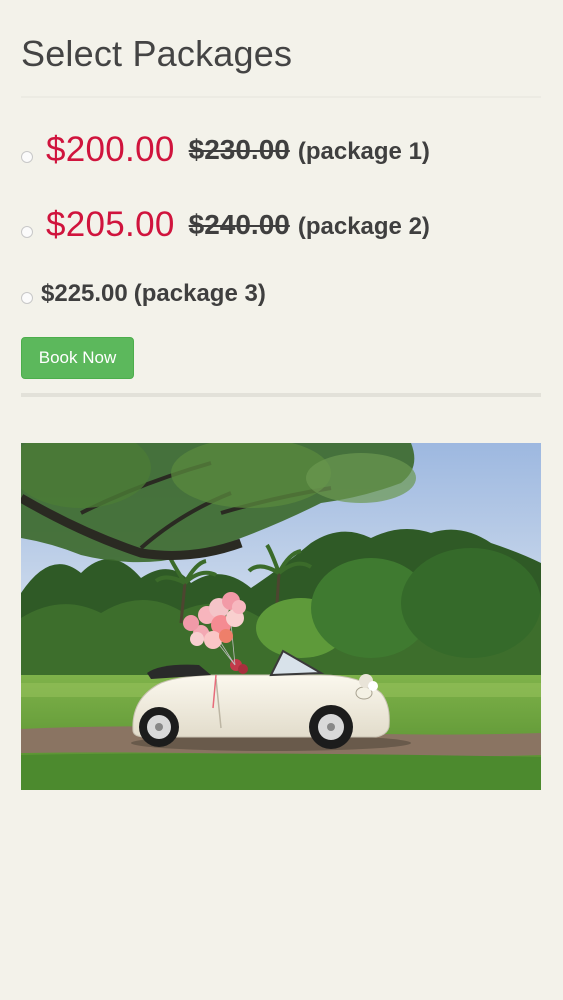  I want to click on package-2-name: (package 2), so click(363, 226).